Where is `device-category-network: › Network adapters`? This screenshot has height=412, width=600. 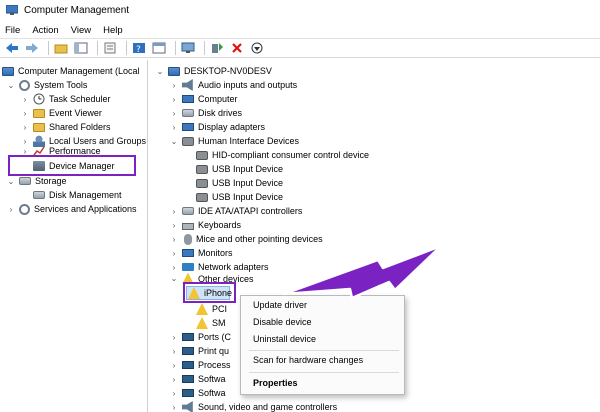 device-category-network: › Network adapters is located at coordinates (219, 267).